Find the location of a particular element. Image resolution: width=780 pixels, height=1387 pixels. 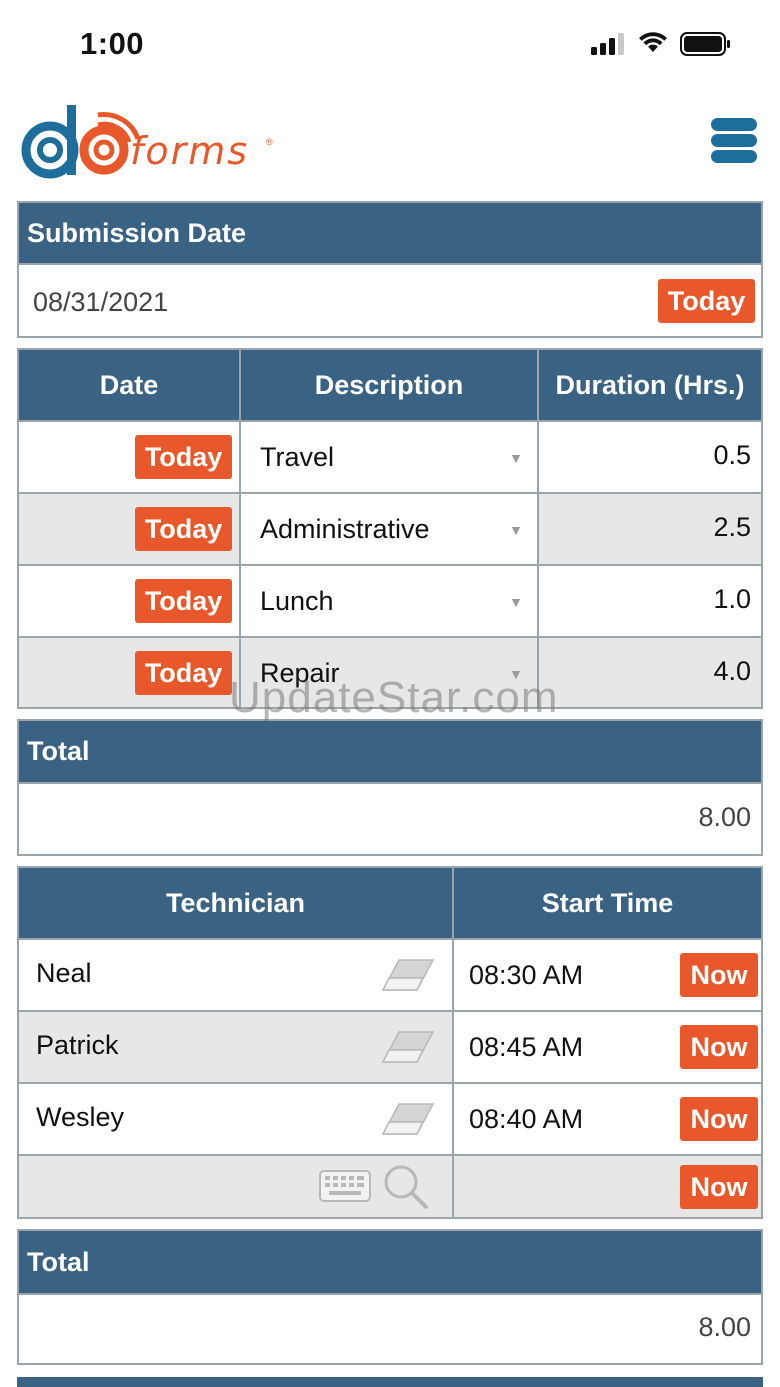

duration-value: 1.0 is located at coordinates (732, 599).